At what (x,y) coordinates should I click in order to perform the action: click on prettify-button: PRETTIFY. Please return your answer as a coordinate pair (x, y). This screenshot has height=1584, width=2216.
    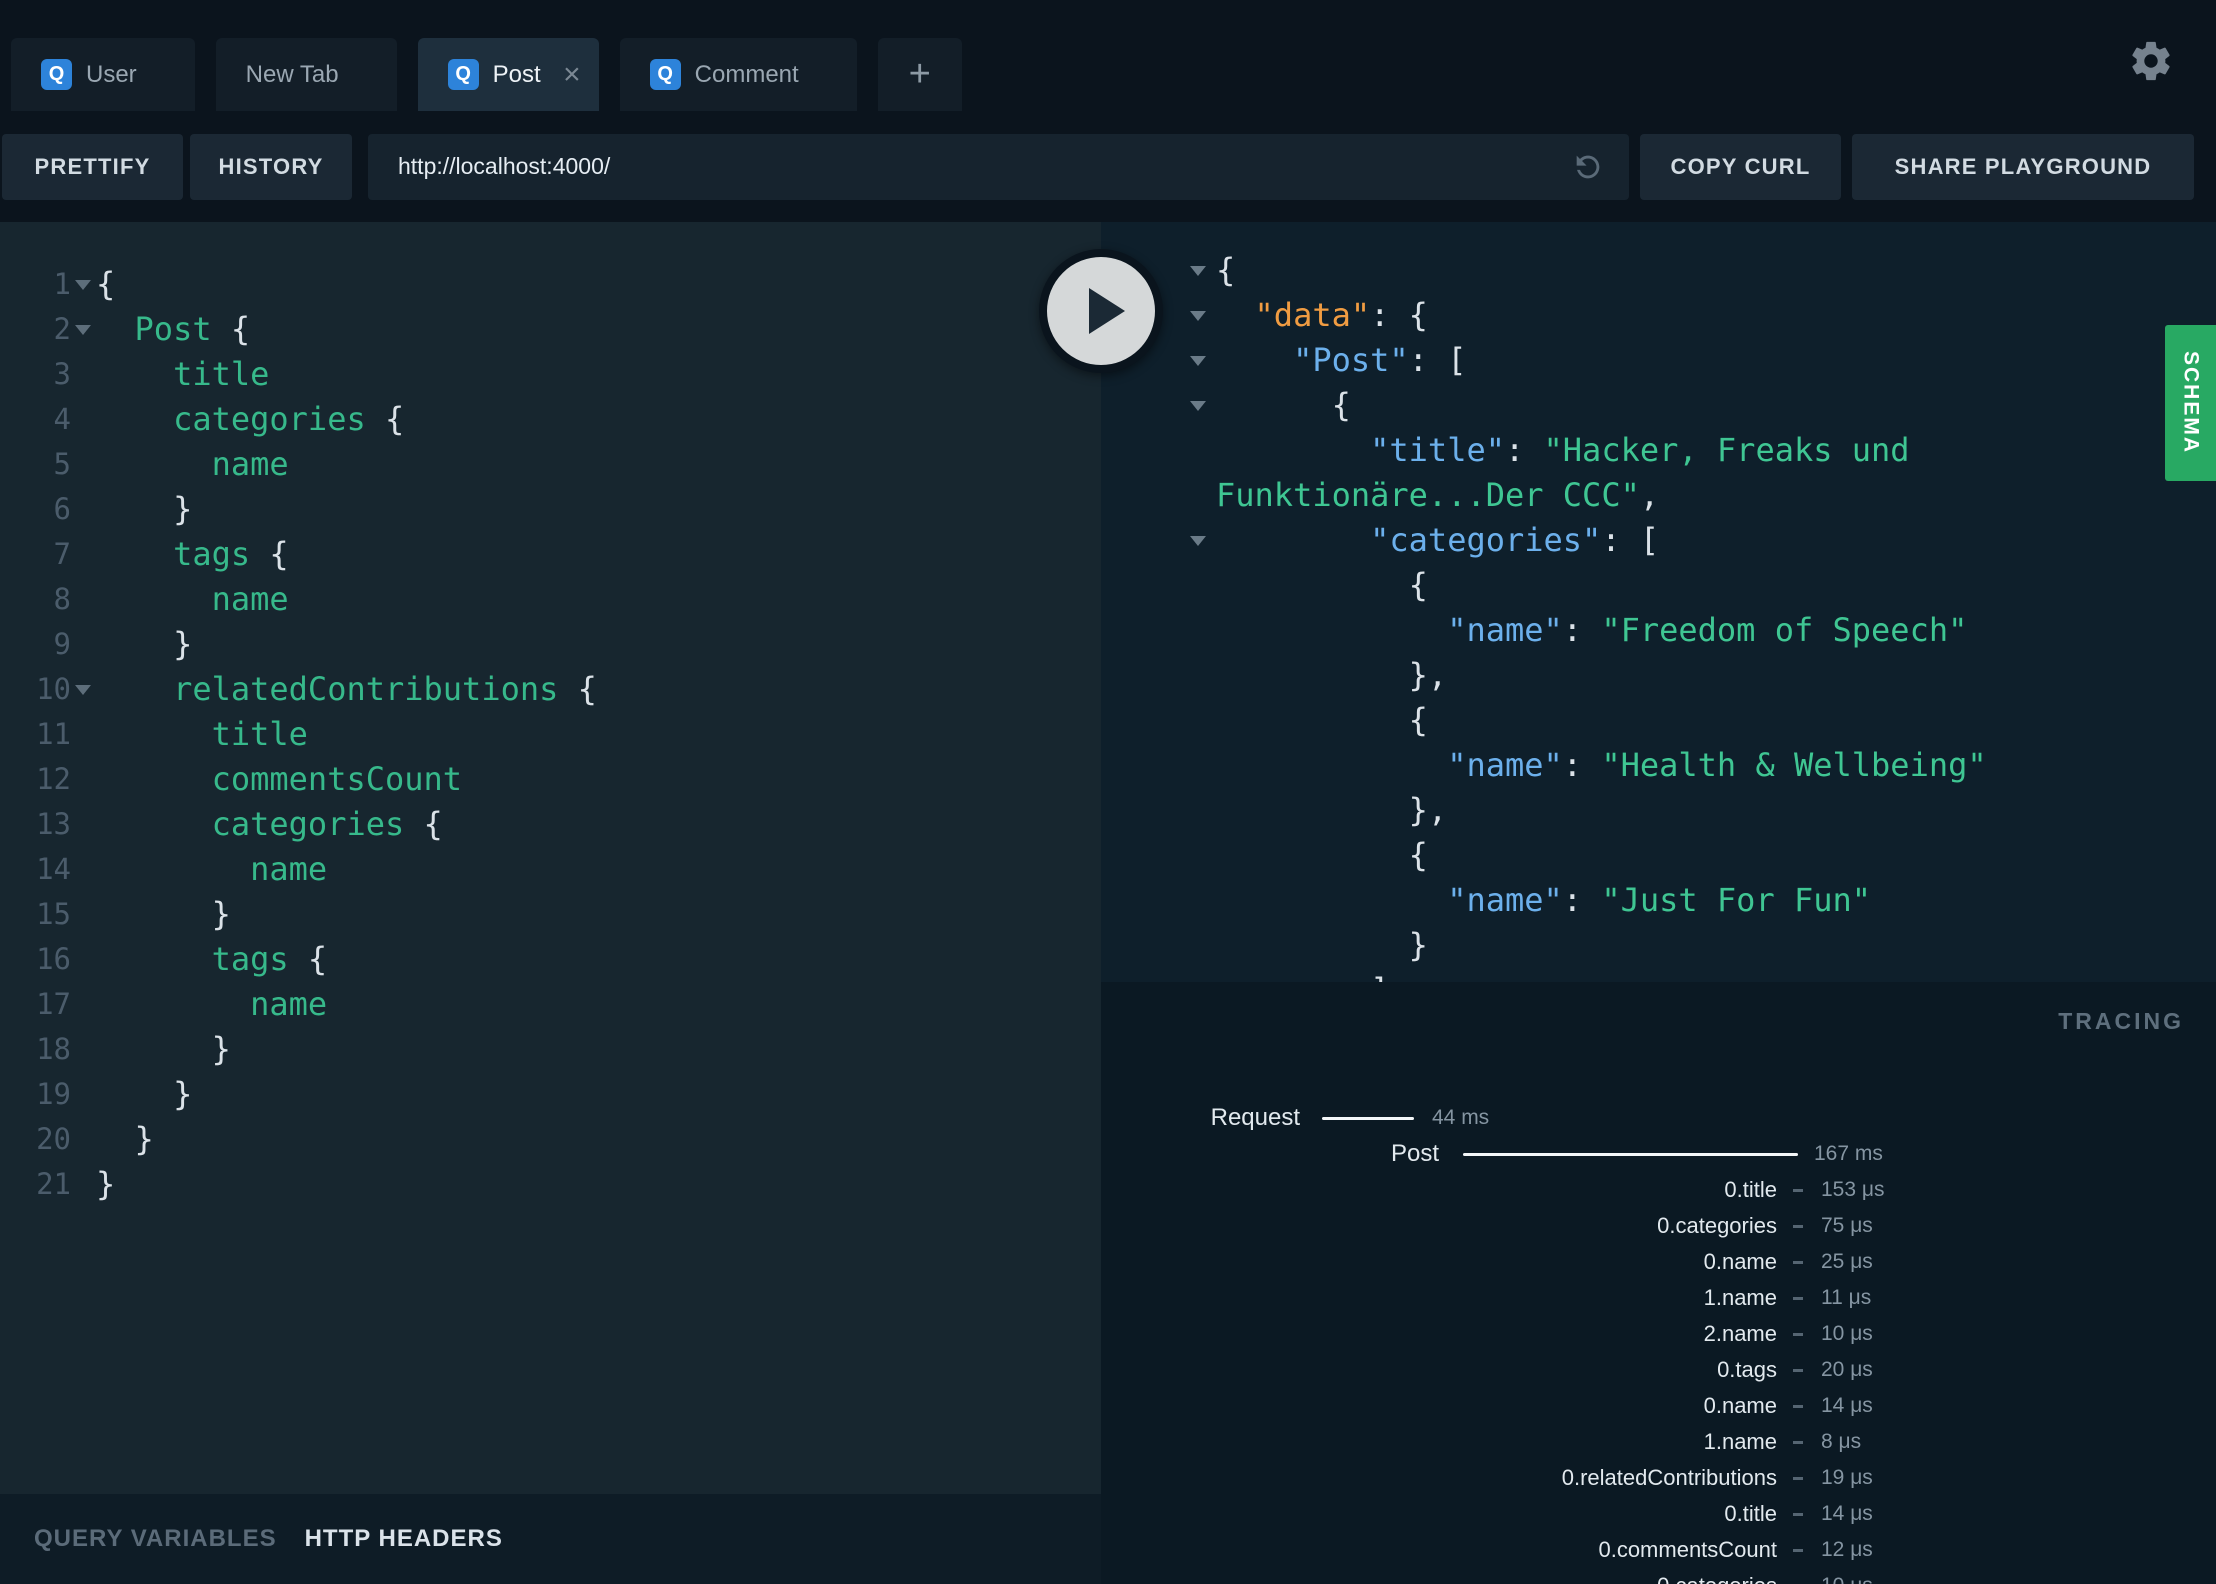
    Looking at the image, I should click on (92, 166).